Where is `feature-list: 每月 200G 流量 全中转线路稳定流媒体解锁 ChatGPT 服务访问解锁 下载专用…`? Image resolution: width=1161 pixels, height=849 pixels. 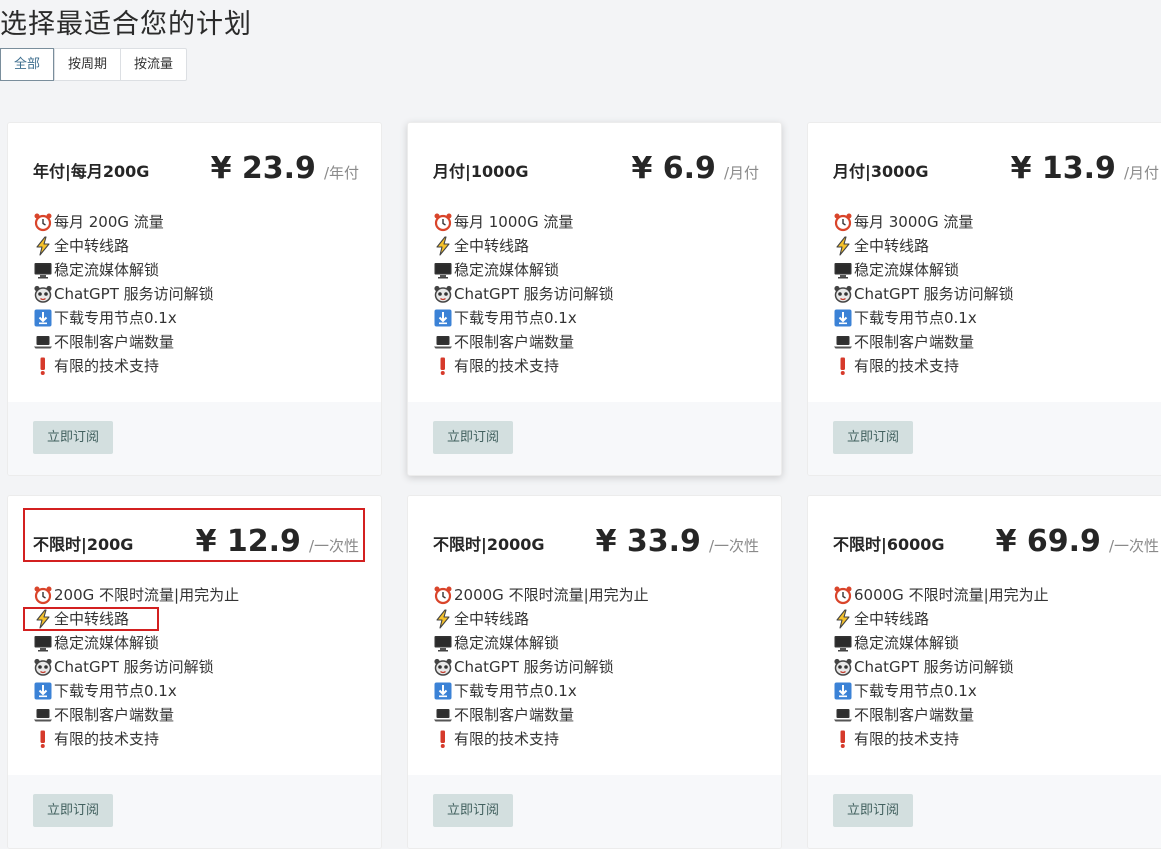 feature-list: 每月 200G 流量 全中转线路稳定流媒体解锁 ChatGPT 服务访问解锁 下载专用… is located at coordinates (123, 294).